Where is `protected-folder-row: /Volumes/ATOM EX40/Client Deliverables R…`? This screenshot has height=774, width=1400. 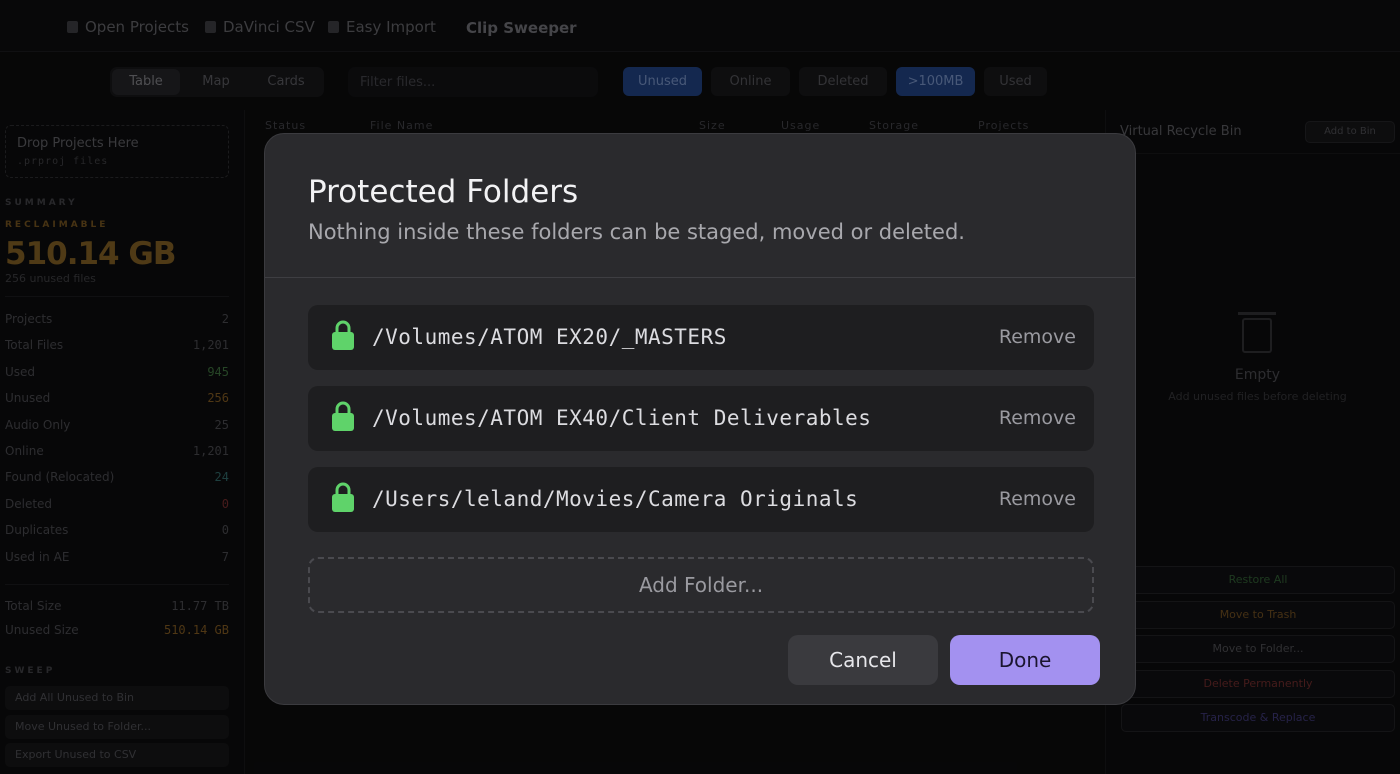
protected-folder-row: /Volumes/ATOM EX40/Client Deliverables R… is located at coordinates (701, 418).